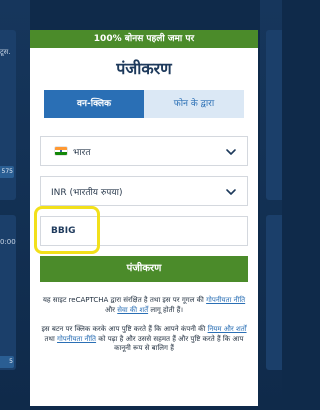 The width and height of the screenshot is (320, 410). I want to click on registration-tabs: वन-क्लिक फोन के द्वारा, so click(144, 104).